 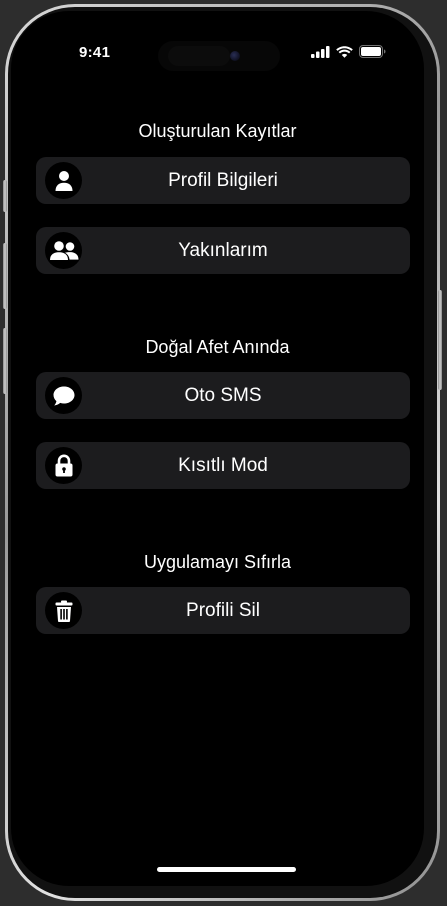 I want to click on auto-sms-button: Oto SMS, so click(x=223, y=395).